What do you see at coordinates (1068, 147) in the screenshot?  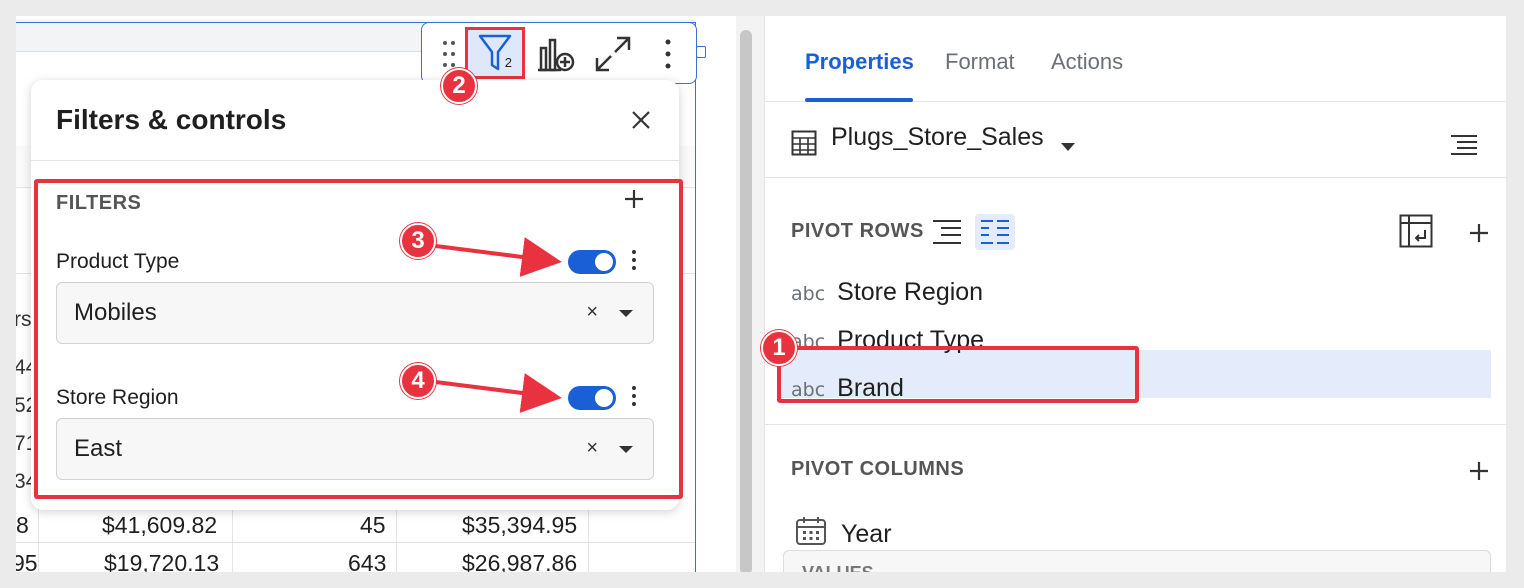 I see `chevron-down-icon` at bounding box center [1068, 147].